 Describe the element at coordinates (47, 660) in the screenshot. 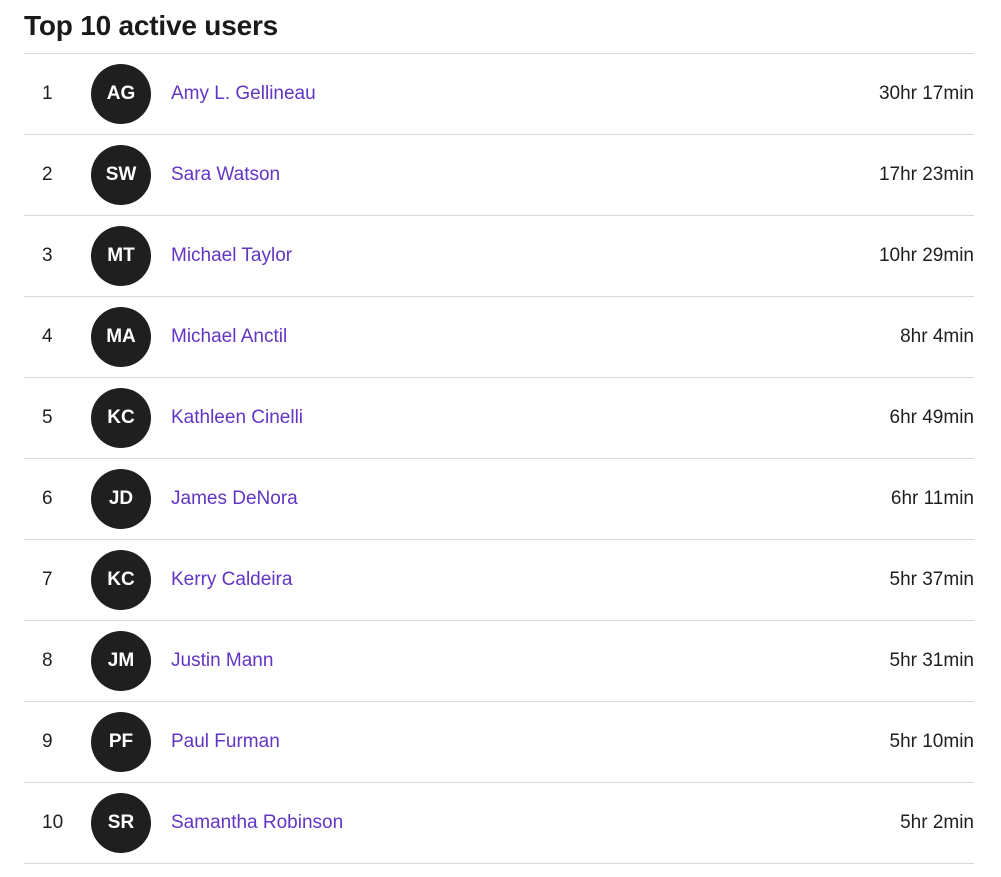

I see `rank-number: 8` at that location.